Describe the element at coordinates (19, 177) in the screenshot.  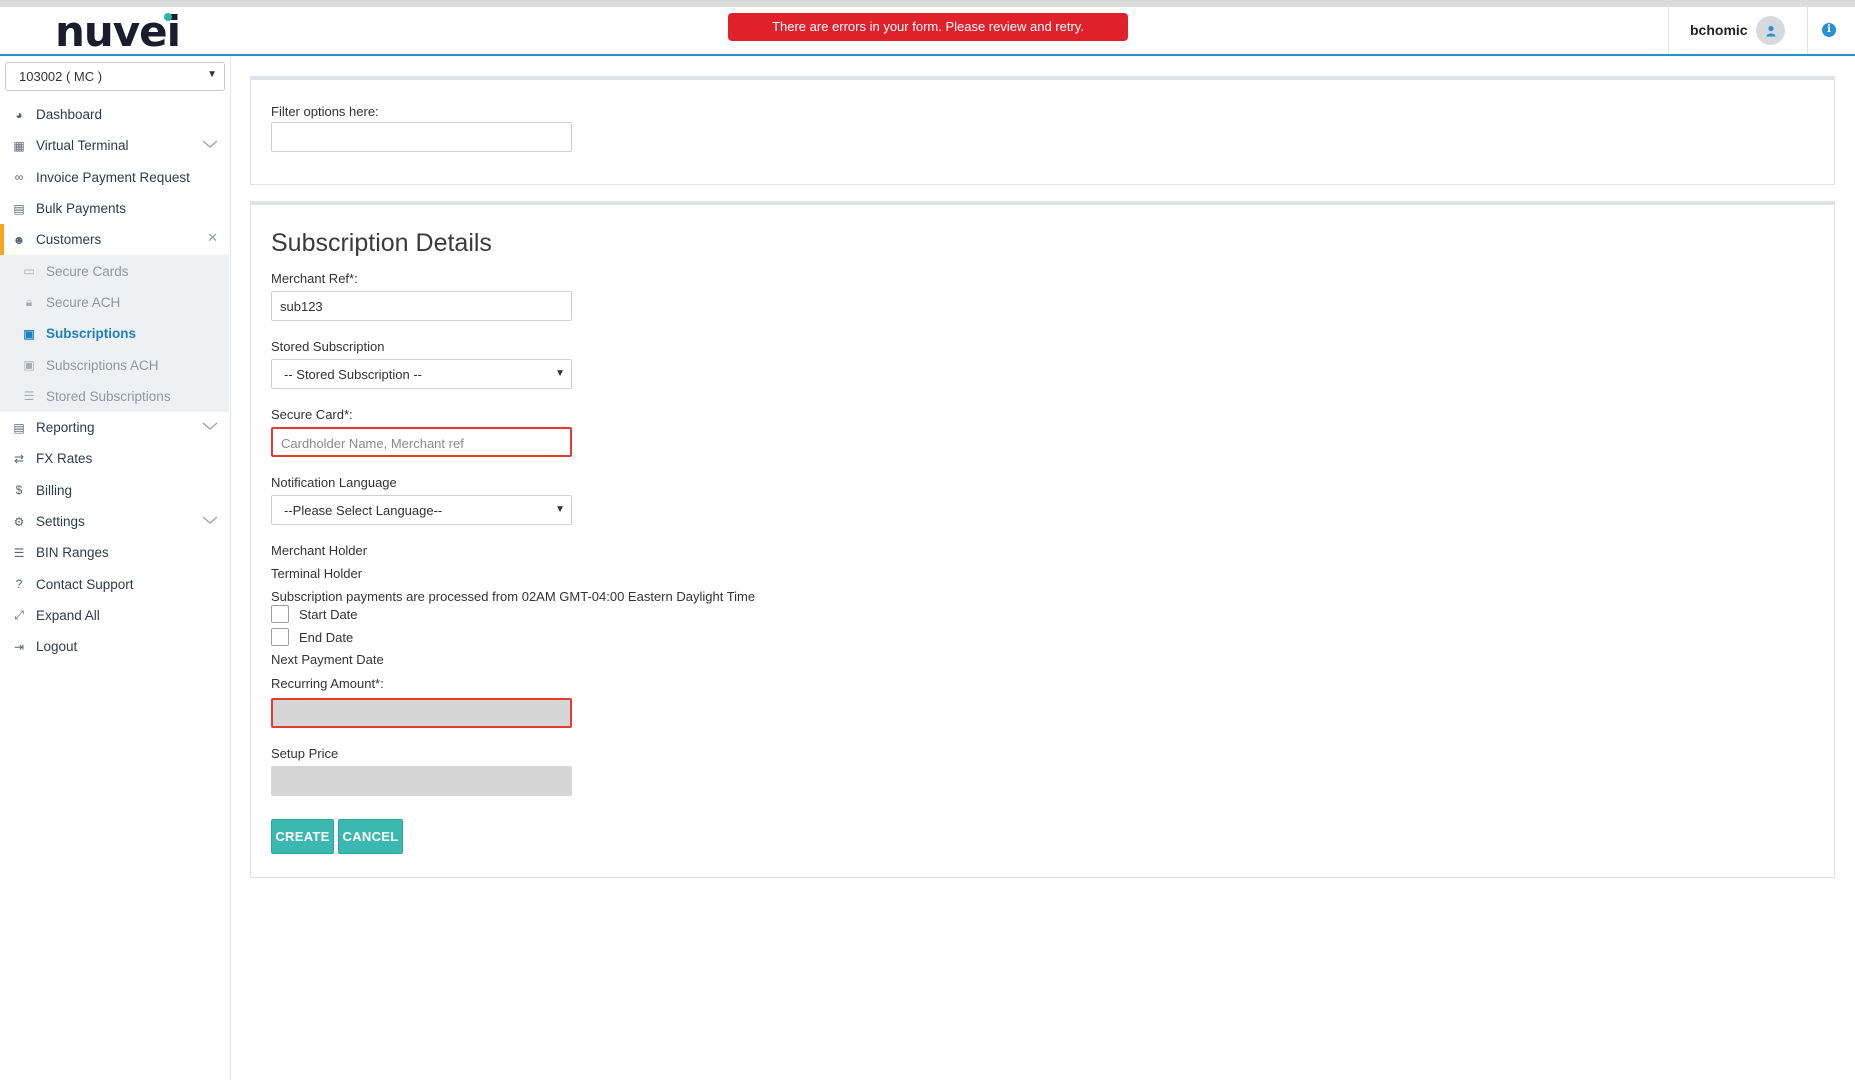
I see `link-icon: ∞` at that location.